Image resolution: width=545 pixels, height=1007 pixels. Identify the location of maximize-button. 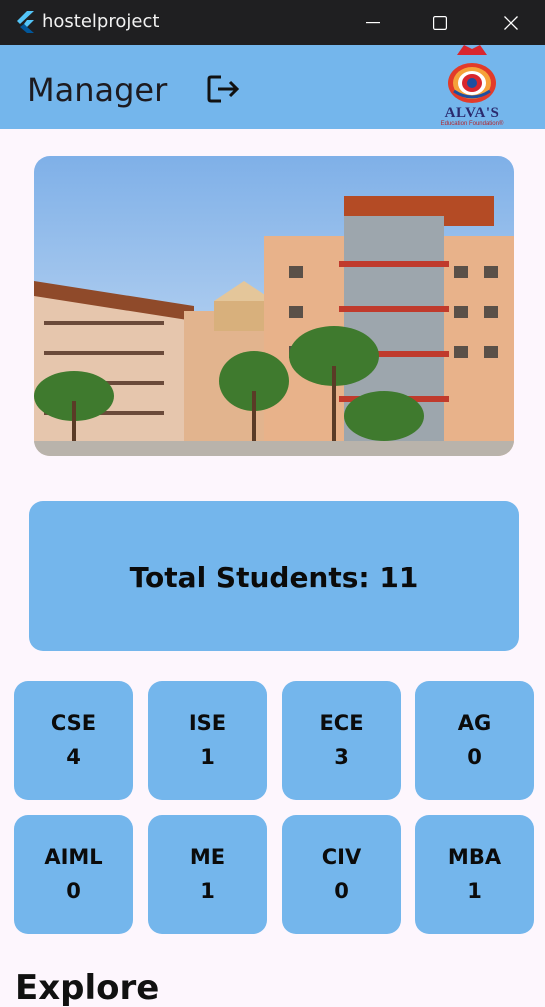
(440, 22).